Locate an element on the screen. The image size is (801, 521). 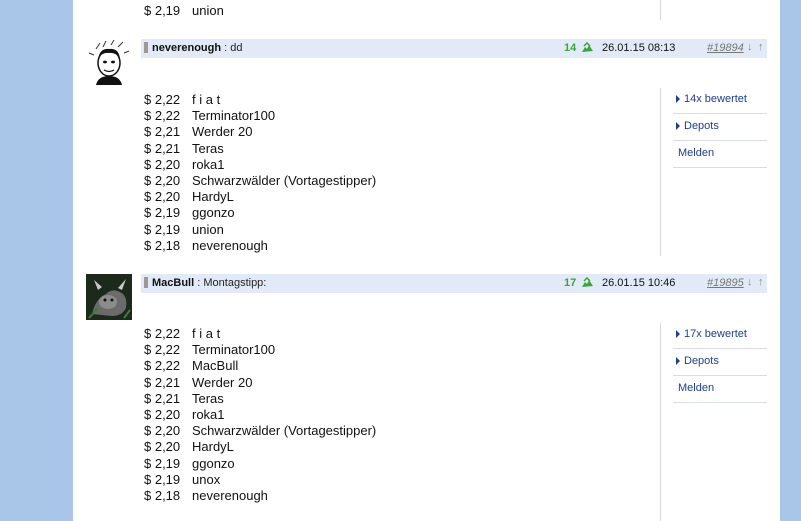
post-author: MacBull : Montagstipp: is located at coordinates (209, 283).